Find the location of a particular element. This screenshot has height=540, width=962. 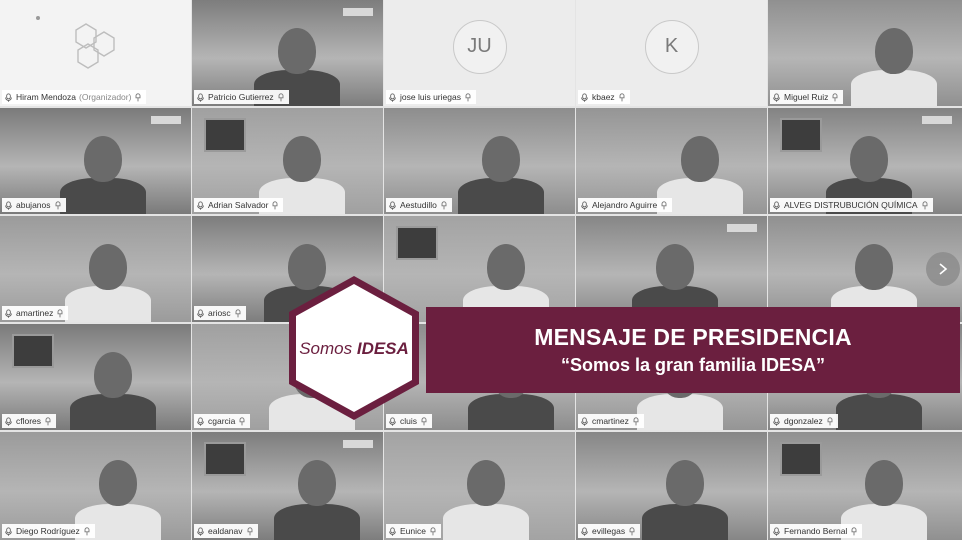

participant-name: jose luis uriegas is located at coordinates (430, 97).